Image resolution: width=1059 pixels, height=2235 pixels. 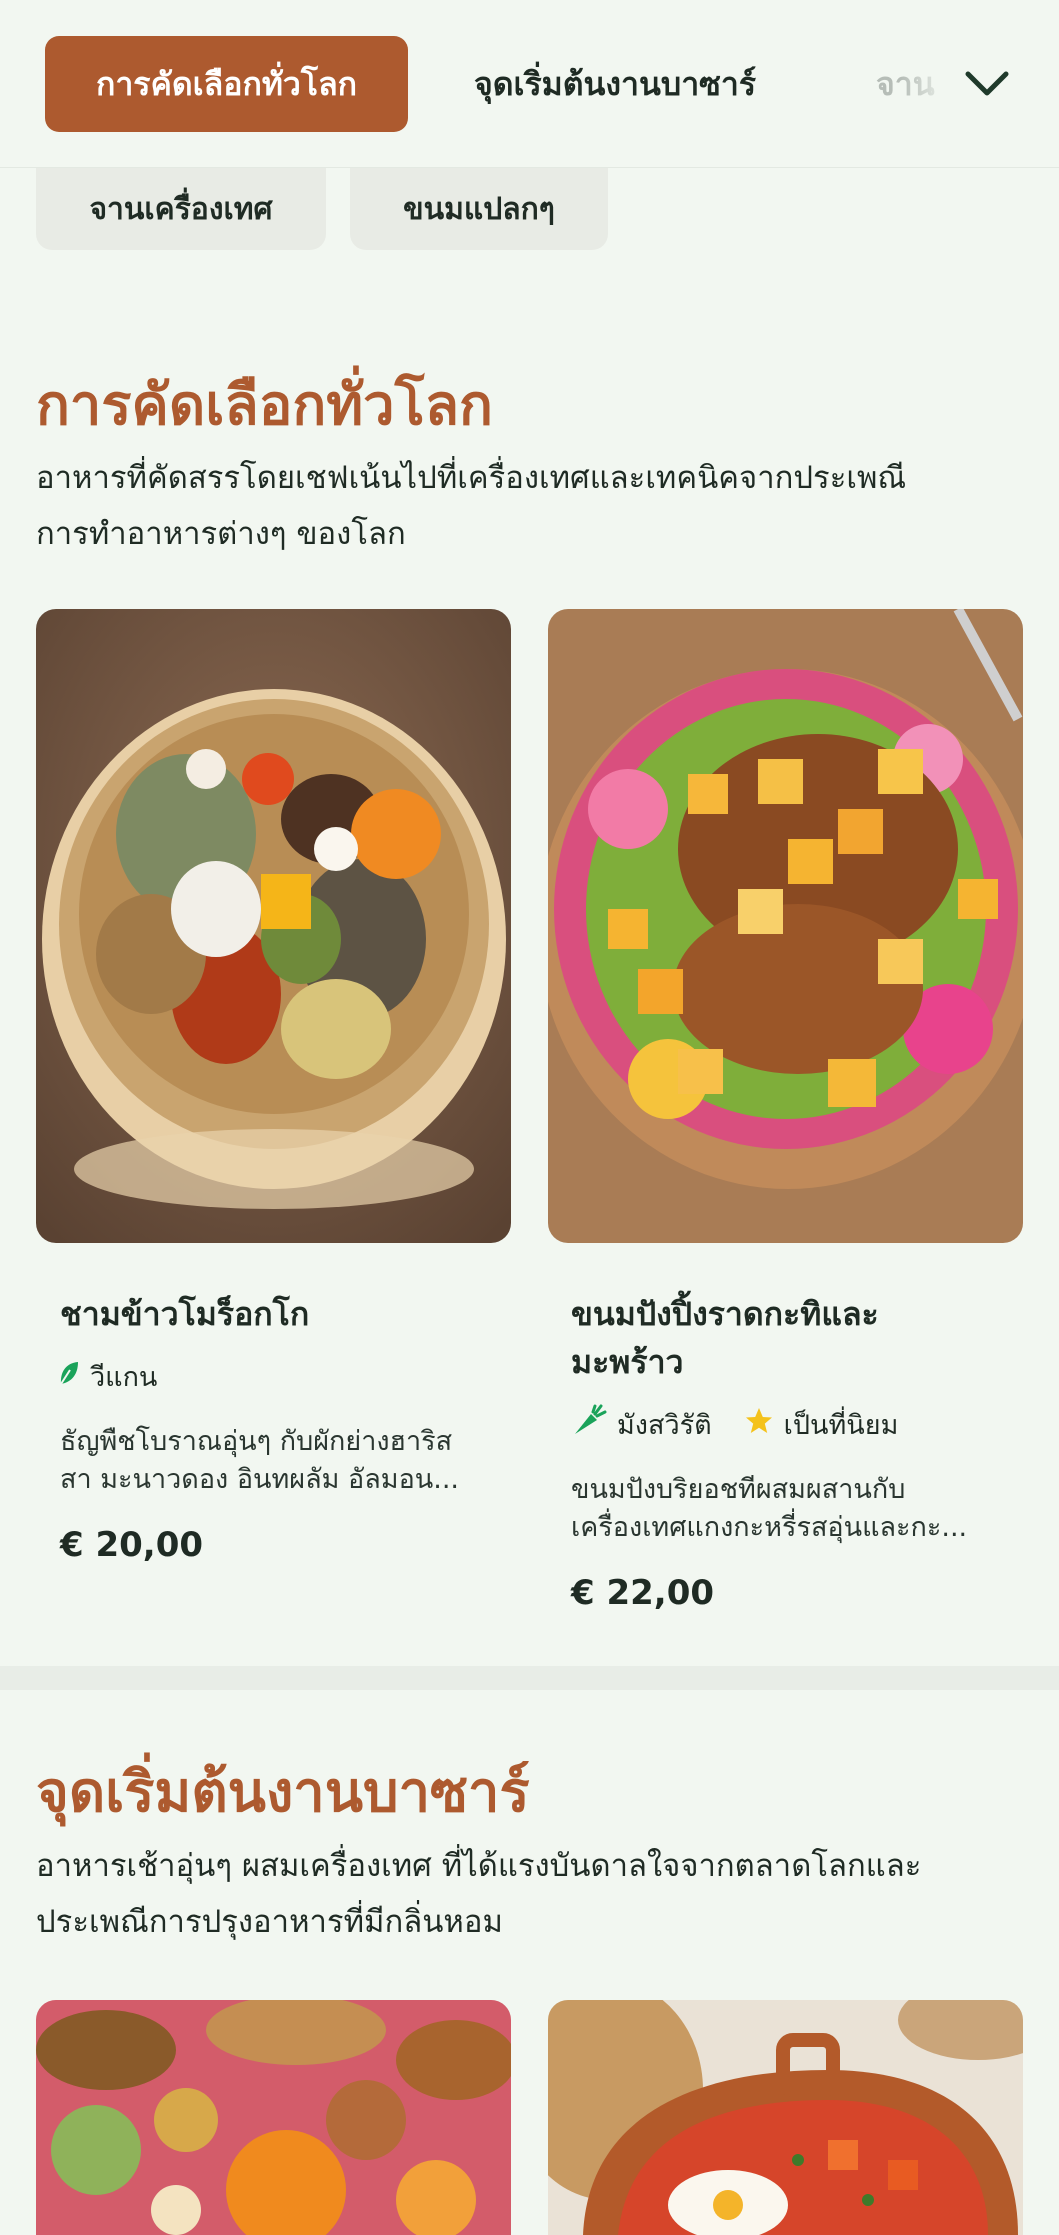 I want to click on dish-description-line: ธัญพืชโบราณอุ่นๆ กับผักย่างฮาริส, so click(x=256, y=1441).